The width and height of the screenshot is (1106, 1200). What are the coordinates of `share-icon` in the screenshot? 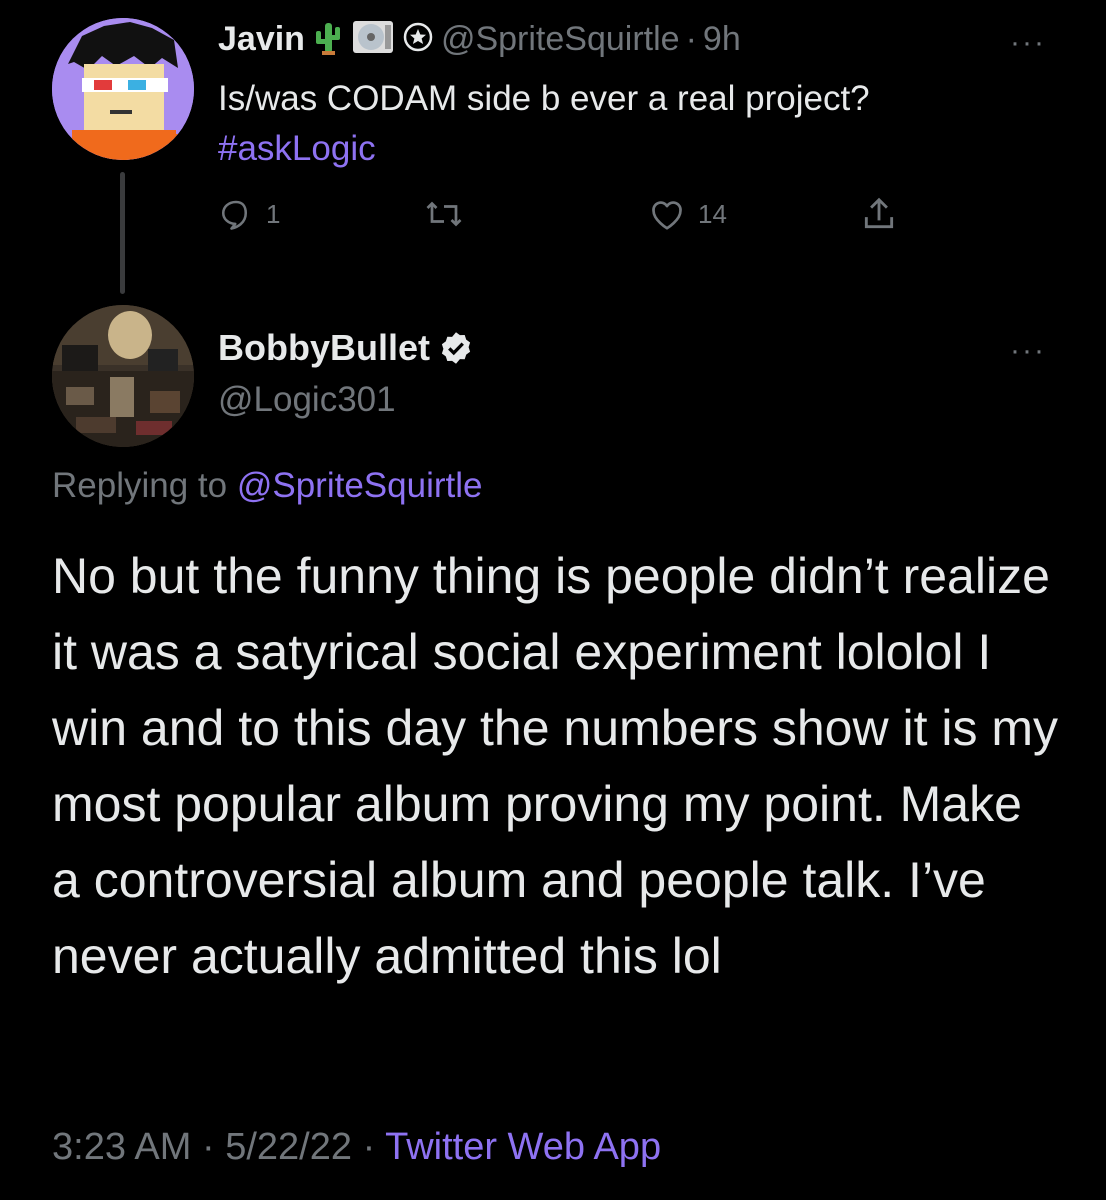 It's located at (879, 213).